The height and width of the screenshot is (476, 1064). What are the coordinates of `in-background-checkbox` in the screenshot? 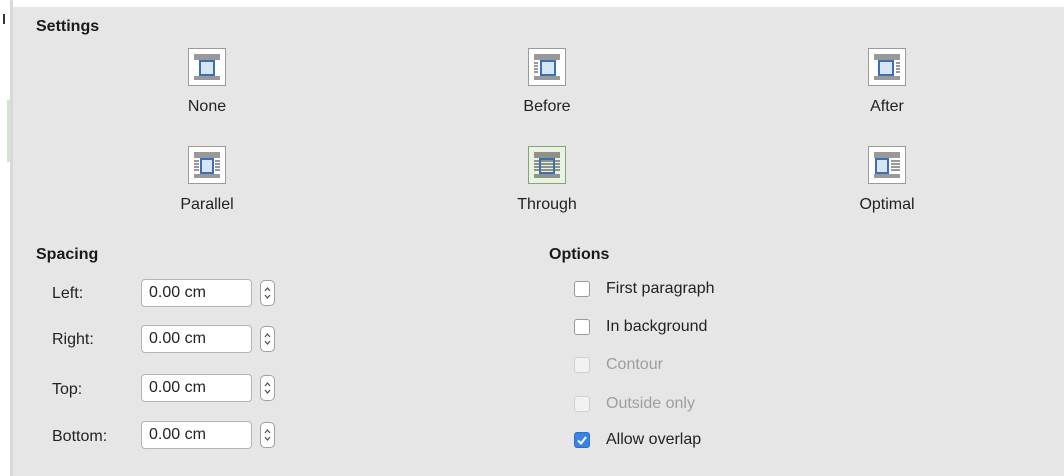 It's located at (582, 327).